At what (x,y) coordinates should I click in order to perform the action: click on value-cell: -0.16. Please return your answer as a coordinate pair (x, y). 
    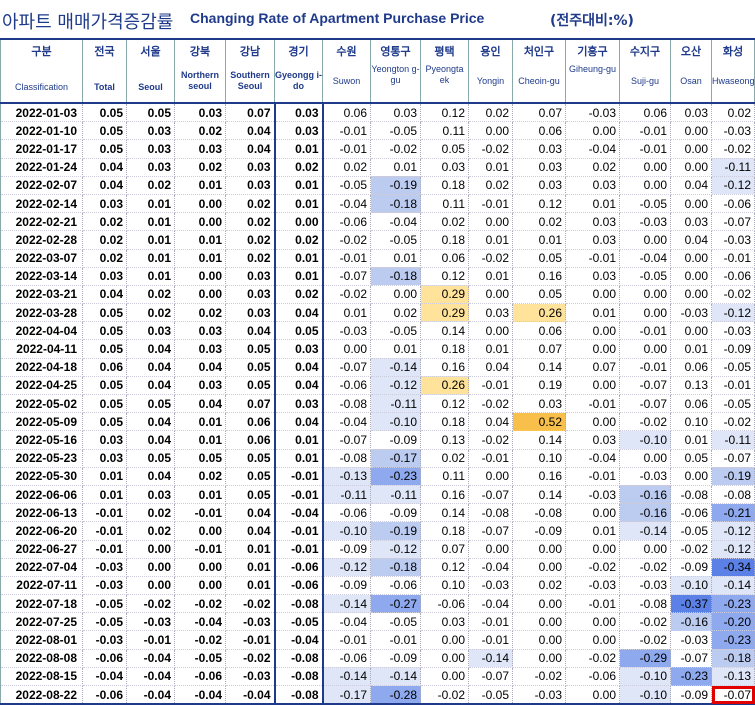
    Looking at the image, I should click on (691, 622).